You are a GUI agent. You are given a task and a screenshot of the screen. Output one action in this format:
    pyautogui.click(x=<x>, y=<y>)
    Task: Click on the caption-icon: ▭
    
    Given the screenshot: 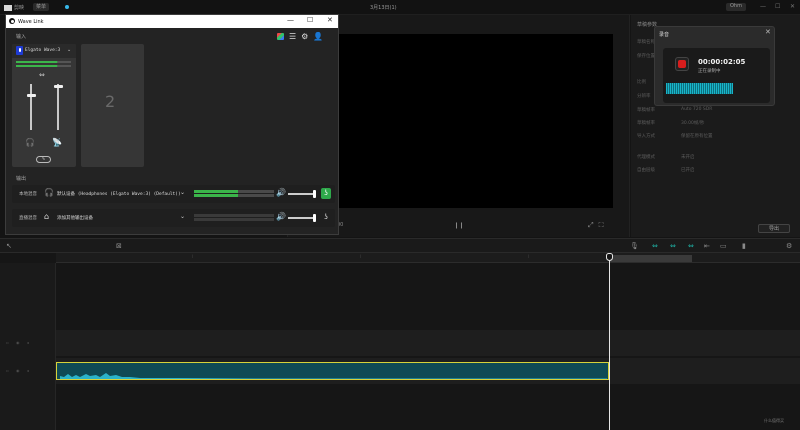 What is the action you would take?
    pyautogui.click(x=723, y=246)
    